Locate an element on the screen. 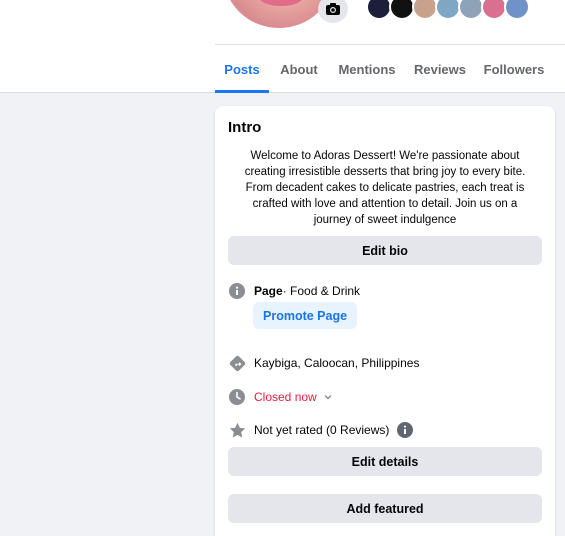 The width and height of the screenshot is (565, 536). tab-reviews: Reviews is located at coordinates (440, 69).